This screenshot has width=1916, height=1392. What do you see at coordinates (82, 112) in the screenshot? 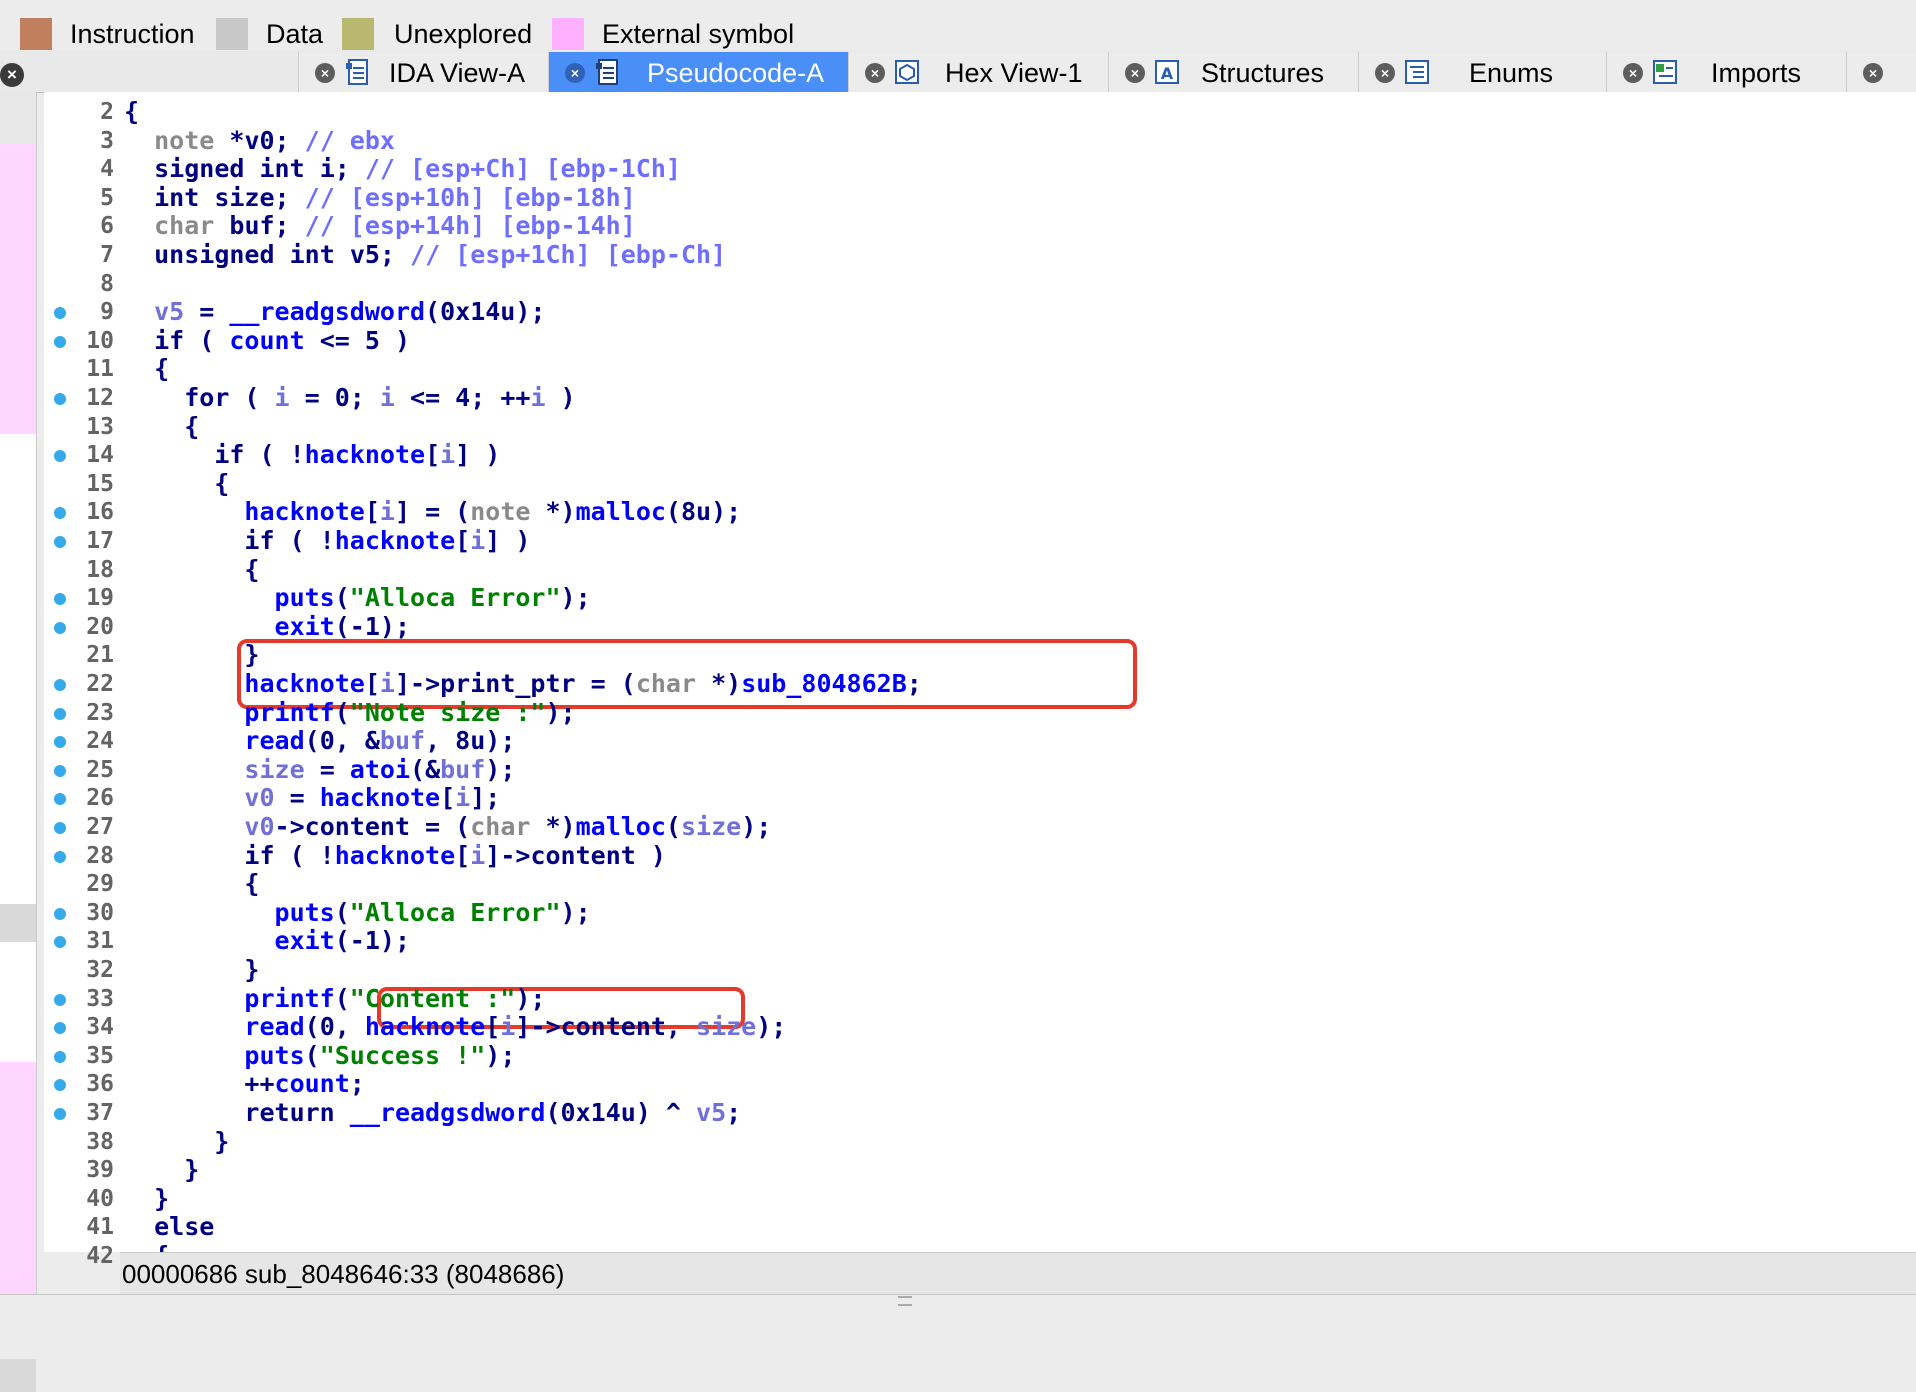
I see `gutter-line: 2` at bounding box center [82, 112].